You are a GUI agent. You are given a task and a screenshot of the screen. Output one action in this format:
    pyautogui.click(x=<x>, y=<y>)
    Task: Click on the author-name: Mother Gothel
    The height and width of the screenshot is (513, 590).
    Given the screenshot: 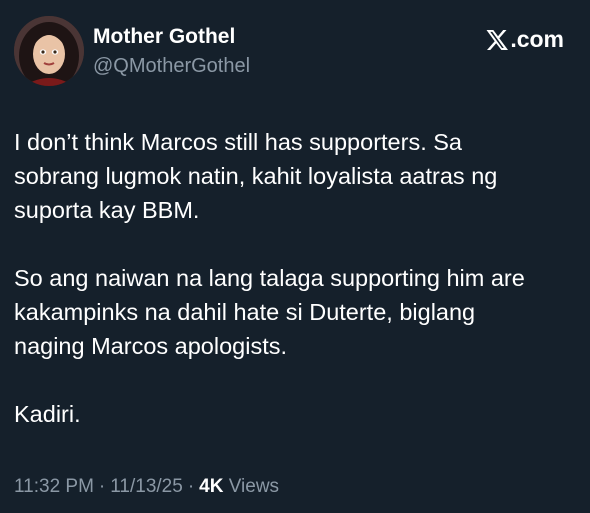 What is the action you would take?
    pyautogui.click(x=171, y=37)
    